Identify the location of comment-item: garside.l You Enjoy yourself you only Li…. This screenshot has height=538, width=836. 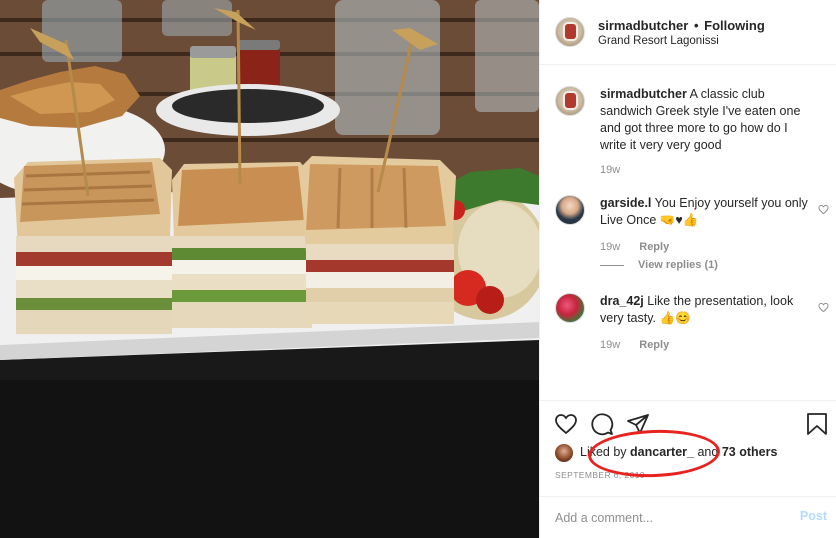
(688, 235).